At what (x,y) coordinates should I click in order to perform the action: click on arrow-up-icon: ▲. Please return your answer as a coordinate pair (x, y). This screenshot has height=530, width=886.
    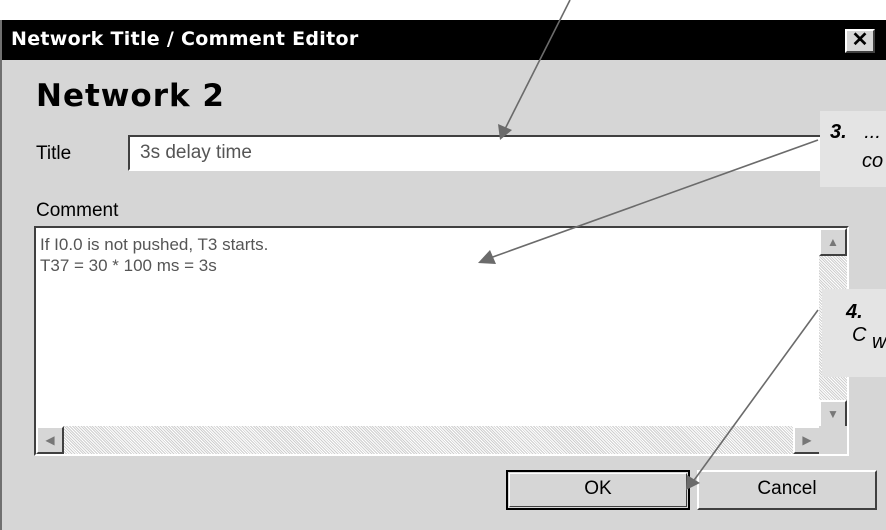
    Looking at the image, I should click on (833, 242).